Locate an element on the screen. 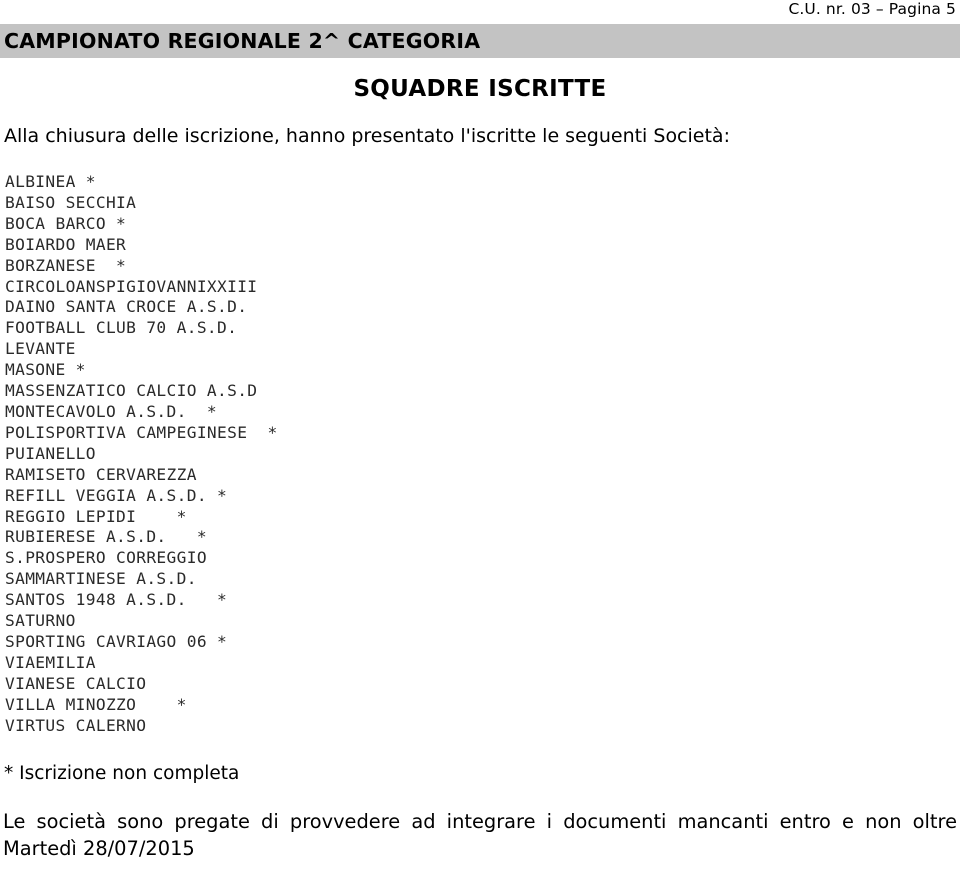  club-list-item: ALBINEA * is located at coordinates (50, 181).